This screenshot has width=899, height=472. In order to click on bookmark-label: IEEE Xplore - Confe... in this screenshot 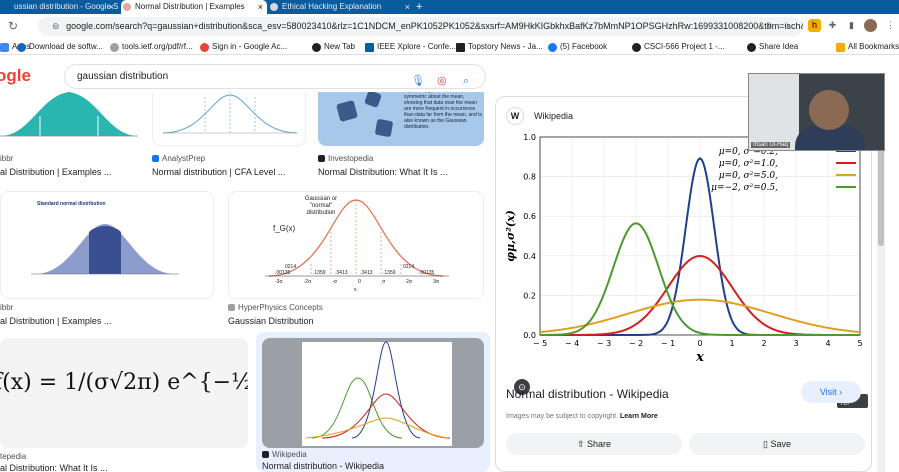, I will do `click(416, 46)`.